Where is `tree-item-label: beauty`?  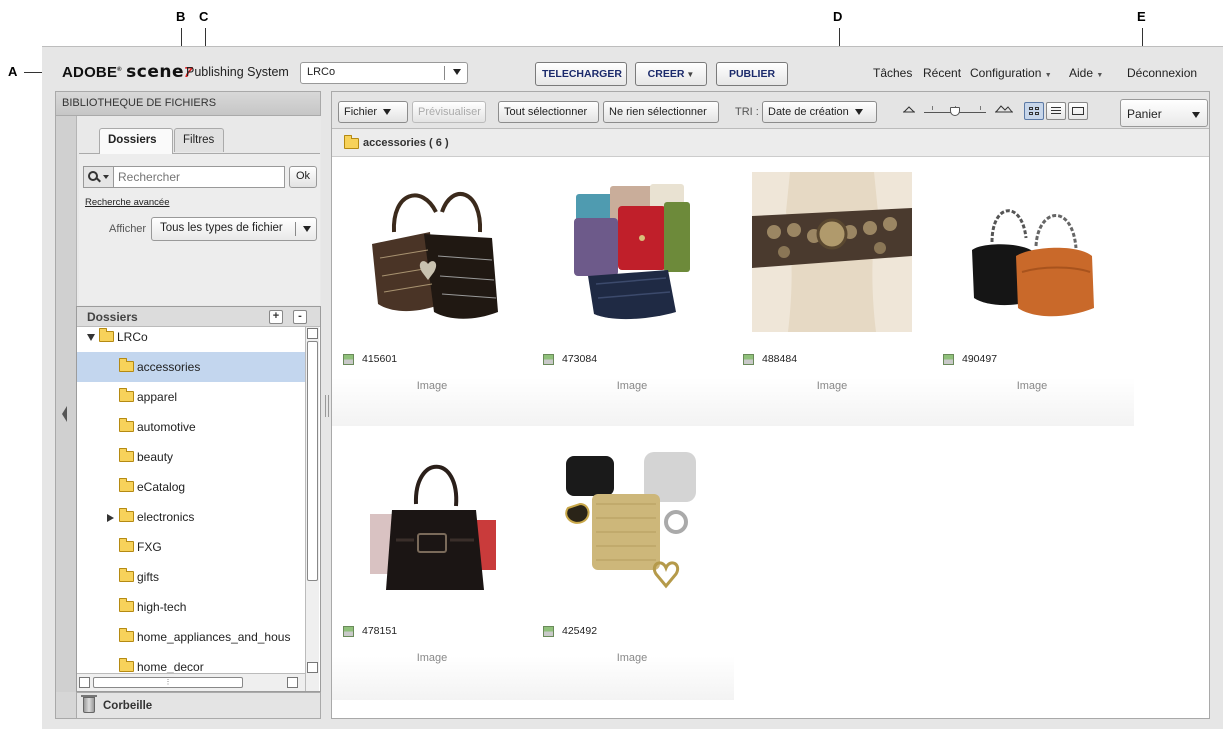
tree-item-label: beauty is located at coordinates (155, 457).